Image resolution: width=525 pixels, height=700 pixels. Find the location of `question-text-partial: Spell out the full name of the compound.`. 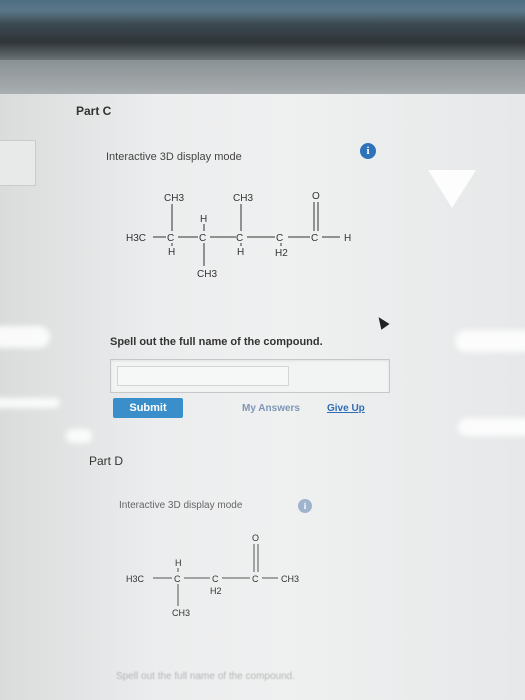

question-text-partial: Spell out the full name of the compound. is located at coordinates (206, 676).